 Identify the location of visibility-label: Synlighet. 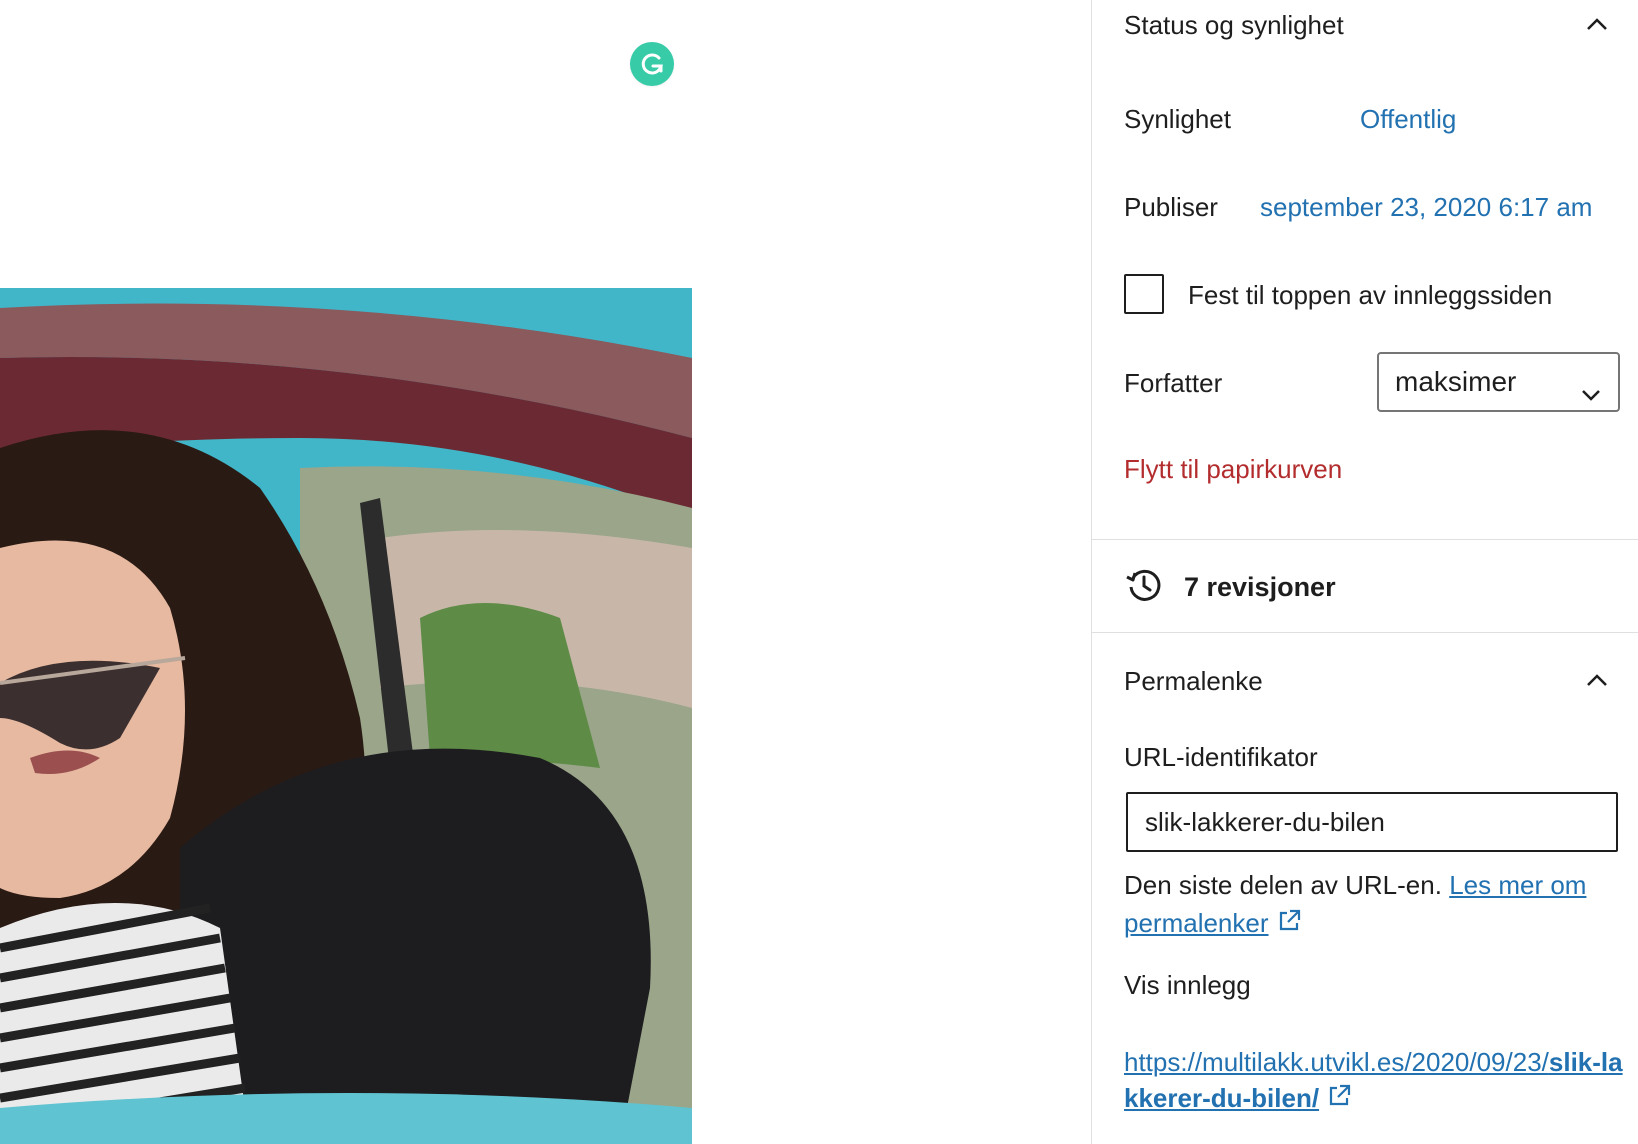
(1177, 119).